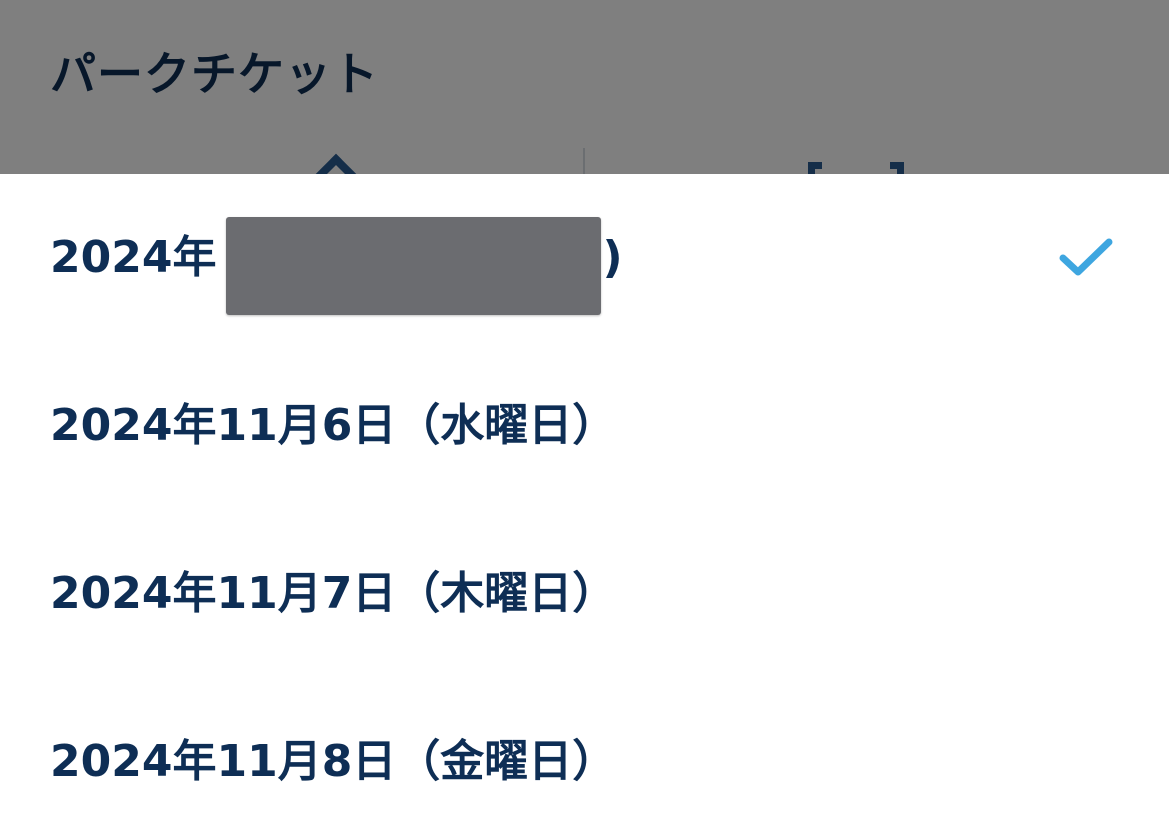 This screenshot has width=1169, height=832. Describe the element at coordinates (333, 593) in the screenshot. I see `date-option-label: 2024年11月7日（木曜日）` at that location.